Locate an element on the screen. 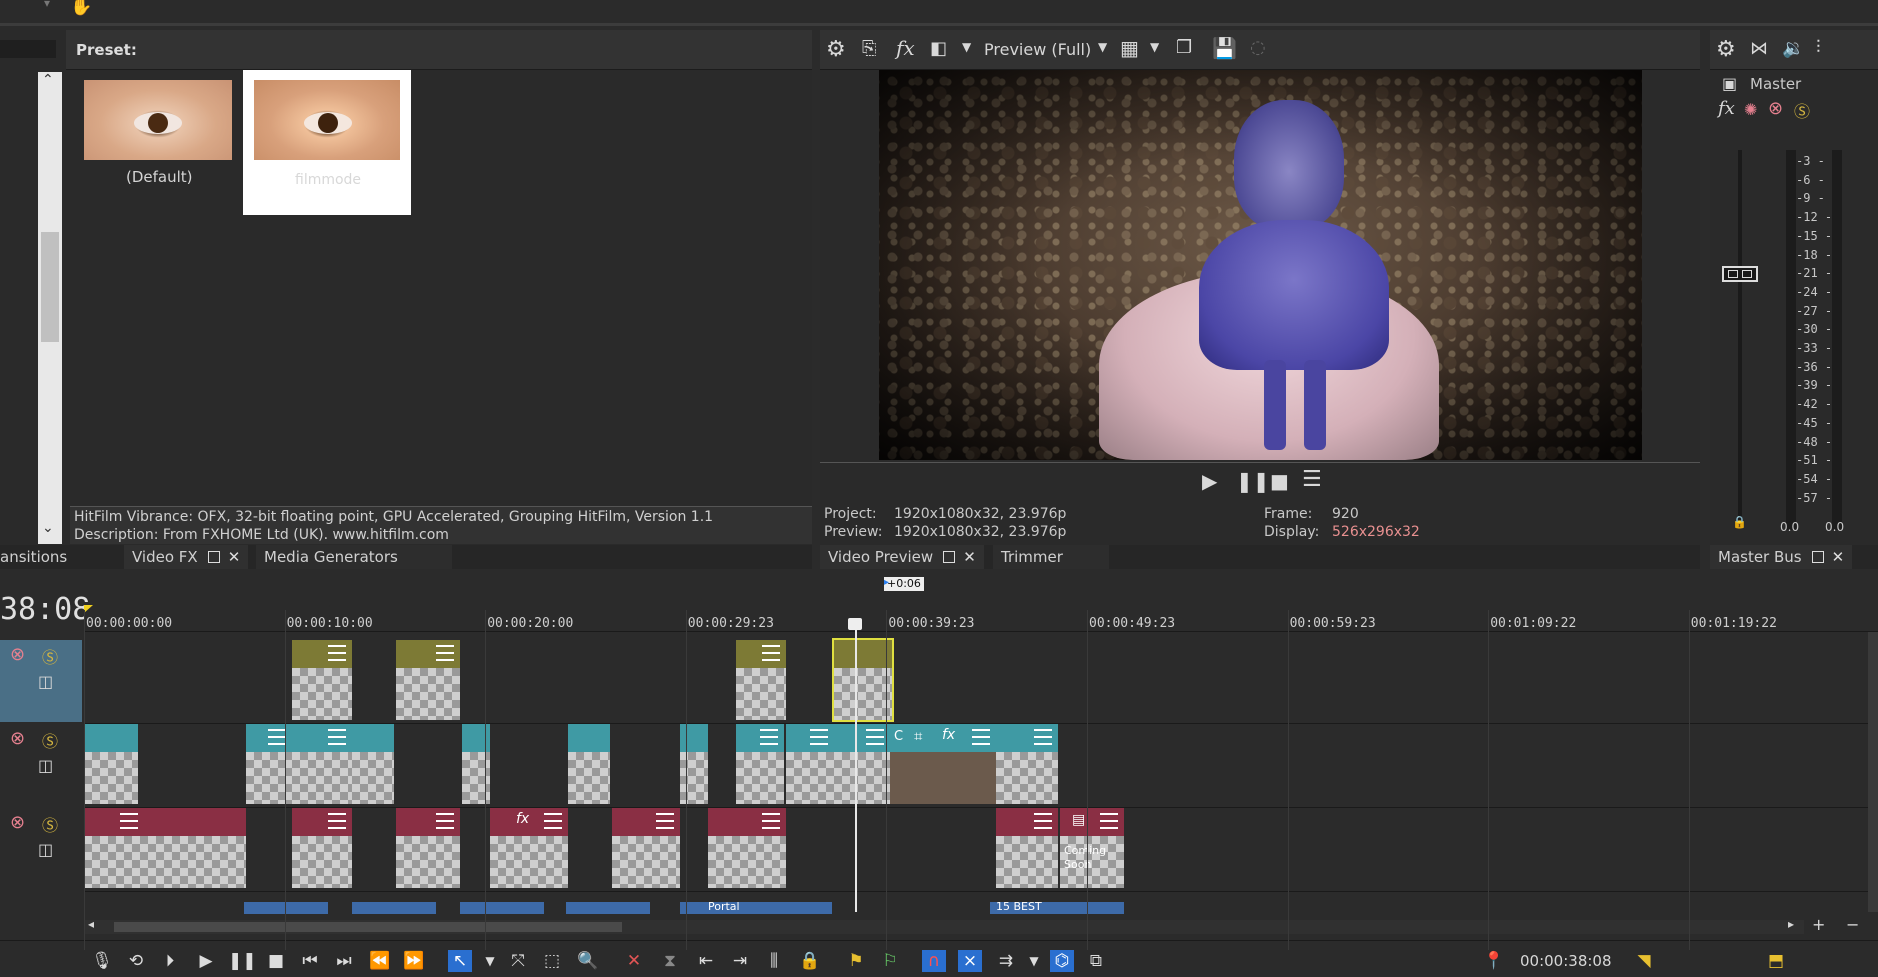 This screenshot has width=1878, height=977. ripple-edit-icon: ⇉ is located at coordinates (1006, 961).